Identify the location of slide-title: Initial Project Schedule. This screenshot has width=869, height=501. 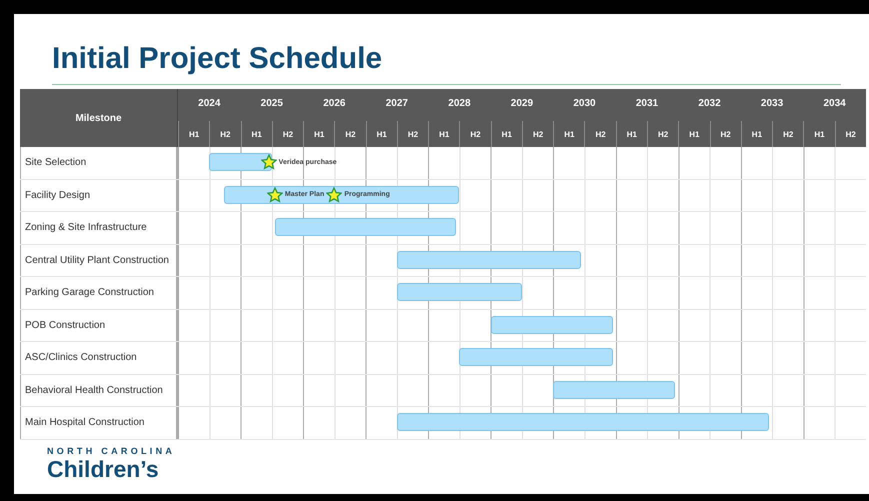
(217, 59).